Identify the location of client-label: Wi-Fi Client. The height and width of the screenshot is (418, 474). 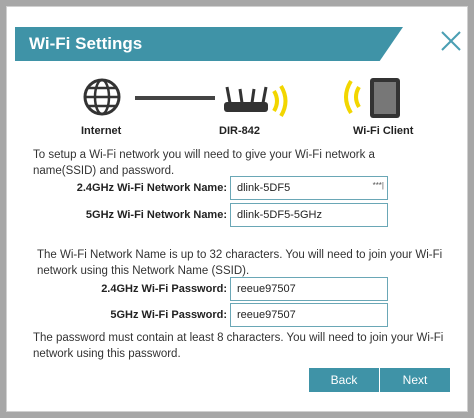
(383, 131).